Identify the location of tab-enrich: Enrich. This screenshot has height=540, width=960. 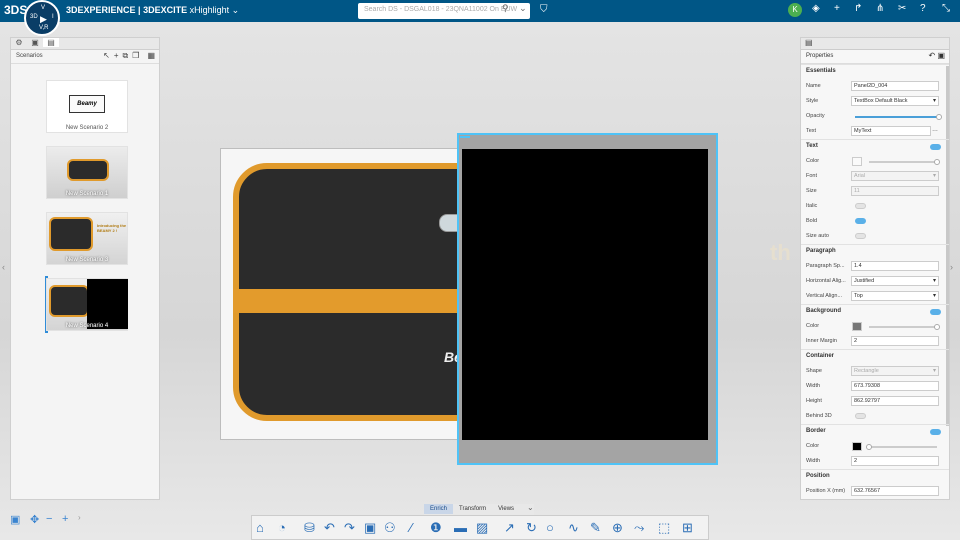
(439, 509).